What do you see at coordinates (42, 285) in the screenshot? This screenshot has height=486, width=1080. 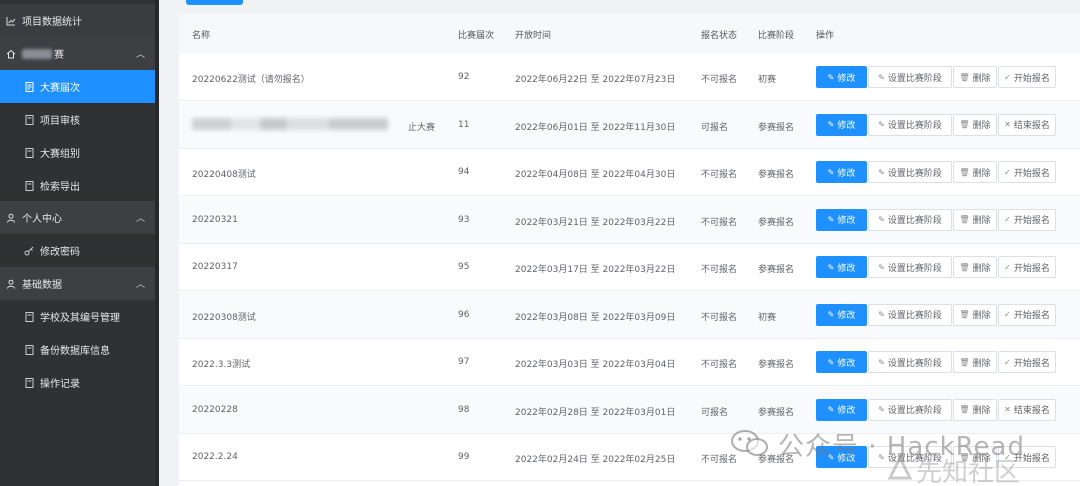 I see `sidebar-group-label: 基础数据` at bounding box center [42, 285].